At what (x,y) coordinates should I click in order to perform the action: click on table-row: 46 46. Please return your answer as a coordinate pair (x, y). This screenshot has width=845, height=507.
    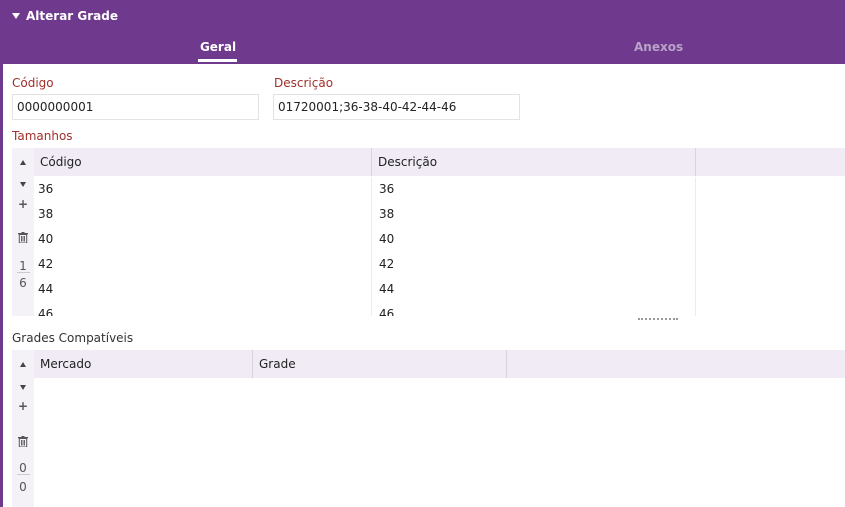
    Looking at the image, I should click on (364, 309).